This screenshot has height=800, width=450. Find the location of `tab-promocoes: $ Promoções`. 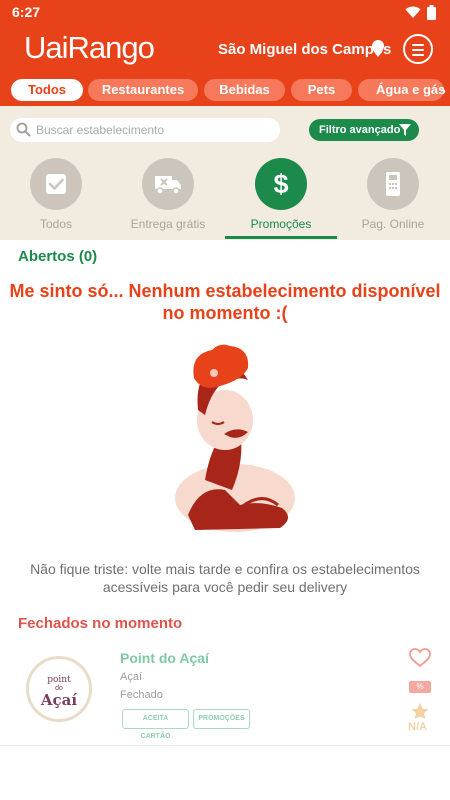

tab-promocoes: $ Promoções is located at coordinates (281, 196).